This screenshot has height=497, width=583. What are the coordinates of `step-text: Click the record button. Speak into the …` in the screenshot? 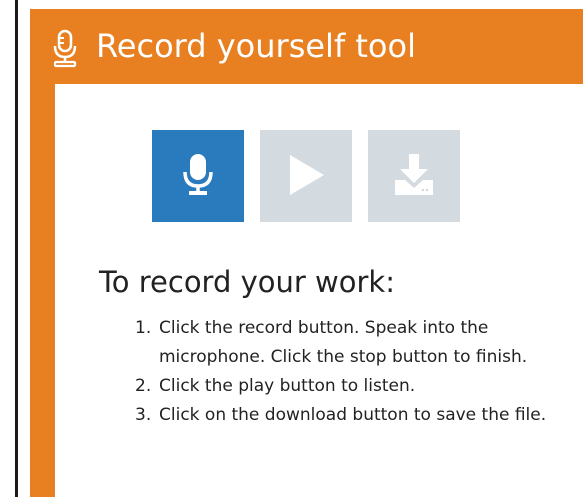 It's located at (343, 342).